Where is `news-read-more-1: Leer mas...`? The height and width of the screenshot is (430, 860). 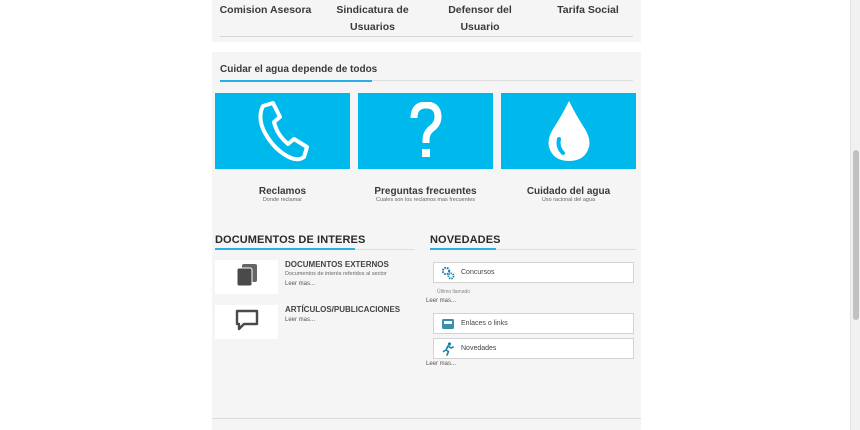
news-read-more-1: Leer mas... is located at coordinates (441, 301).